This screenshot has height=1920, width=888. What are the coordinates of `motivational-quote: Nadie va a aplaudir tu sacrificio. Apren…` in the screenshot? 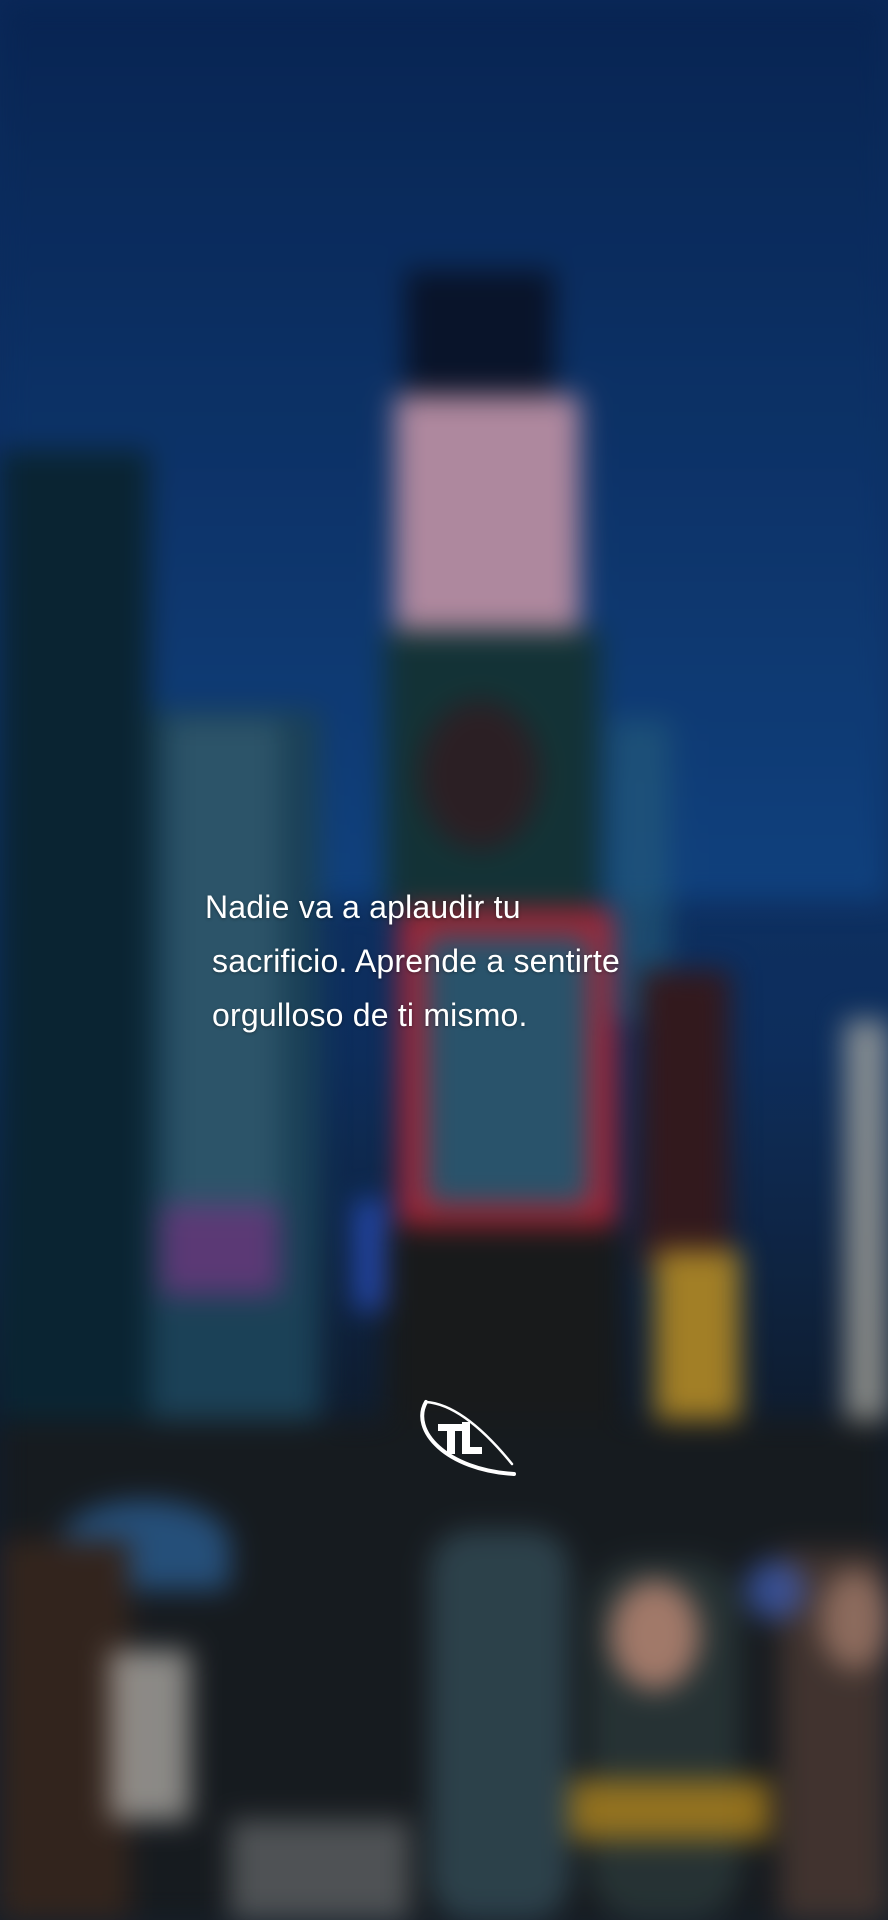 It's located at (465, 961).